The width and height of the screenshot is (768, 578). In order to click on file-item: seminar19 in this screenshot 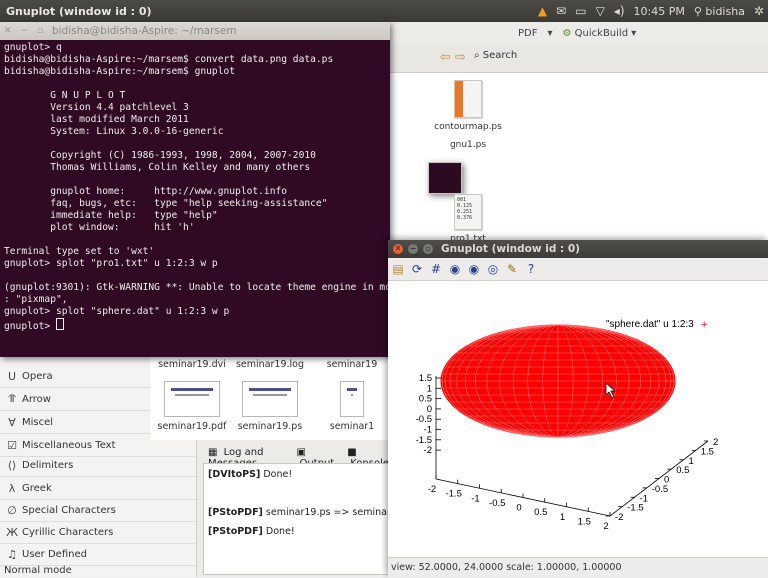, I will do `click(352, 364)`.